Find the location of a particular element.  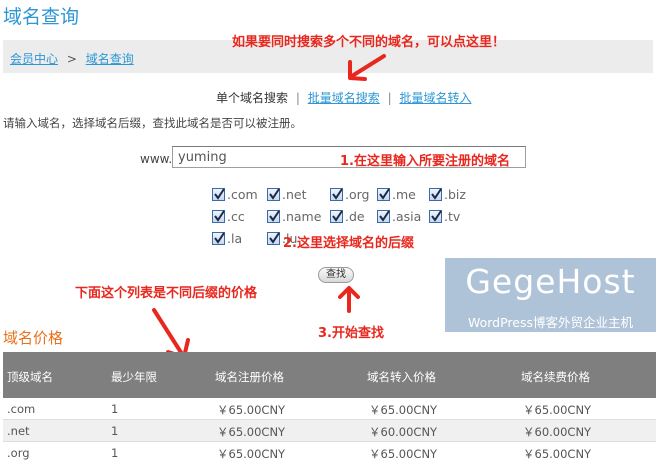

tld-option: .la is located at coordinates (227, 238).